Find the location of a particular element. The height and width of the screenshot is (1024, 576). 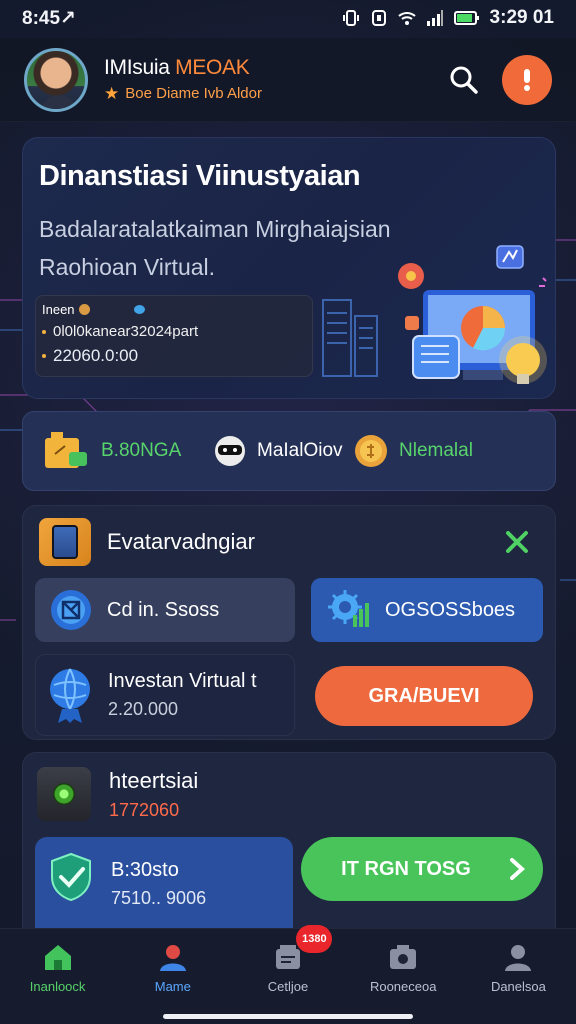

panel-header: hteertsiai 1772060 is located at coordinates (117, 794).